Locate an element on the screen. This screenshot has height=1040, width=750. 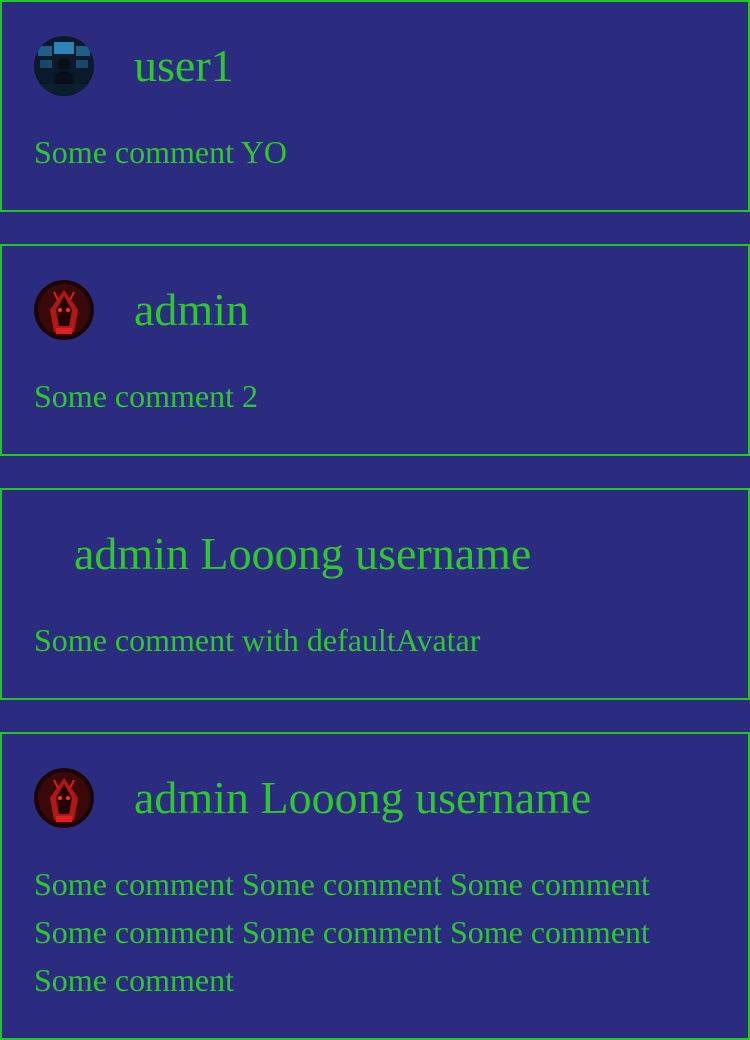
comment-username: user1 is located at coordinates (184, 66).